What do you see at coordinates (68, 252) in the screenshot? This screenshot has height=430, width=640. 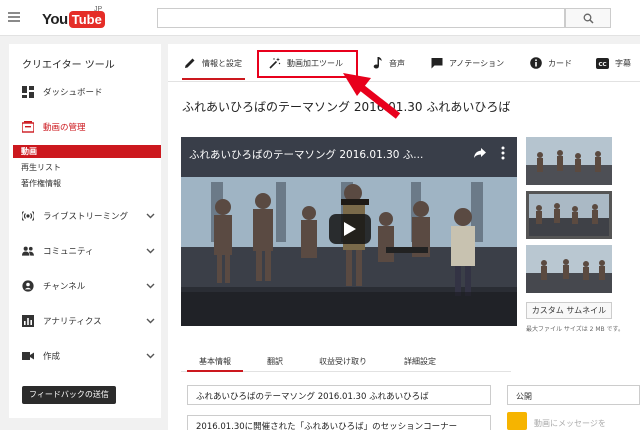 I see `sidebar-item-label: コミュニティ` at bounding box center [68, 252].